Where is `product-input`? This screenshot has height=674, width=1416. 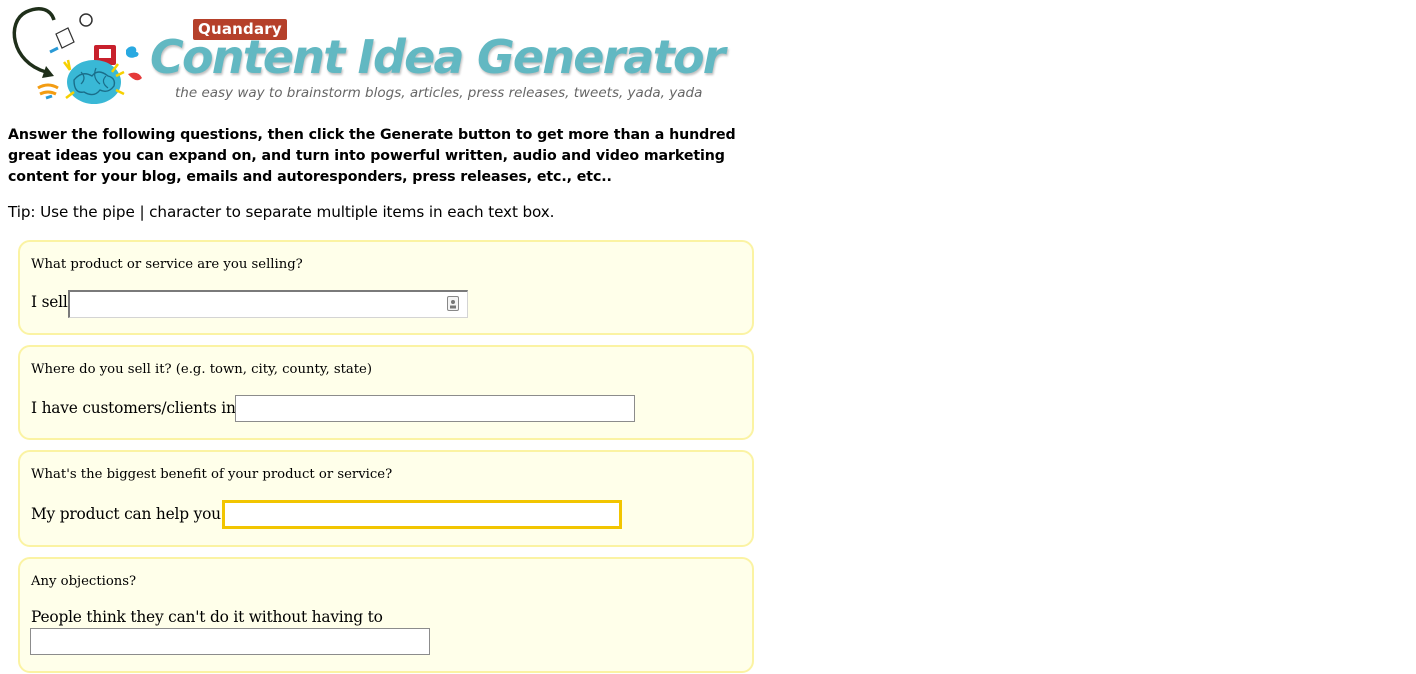 product-input is located at coordinates (268, 304).